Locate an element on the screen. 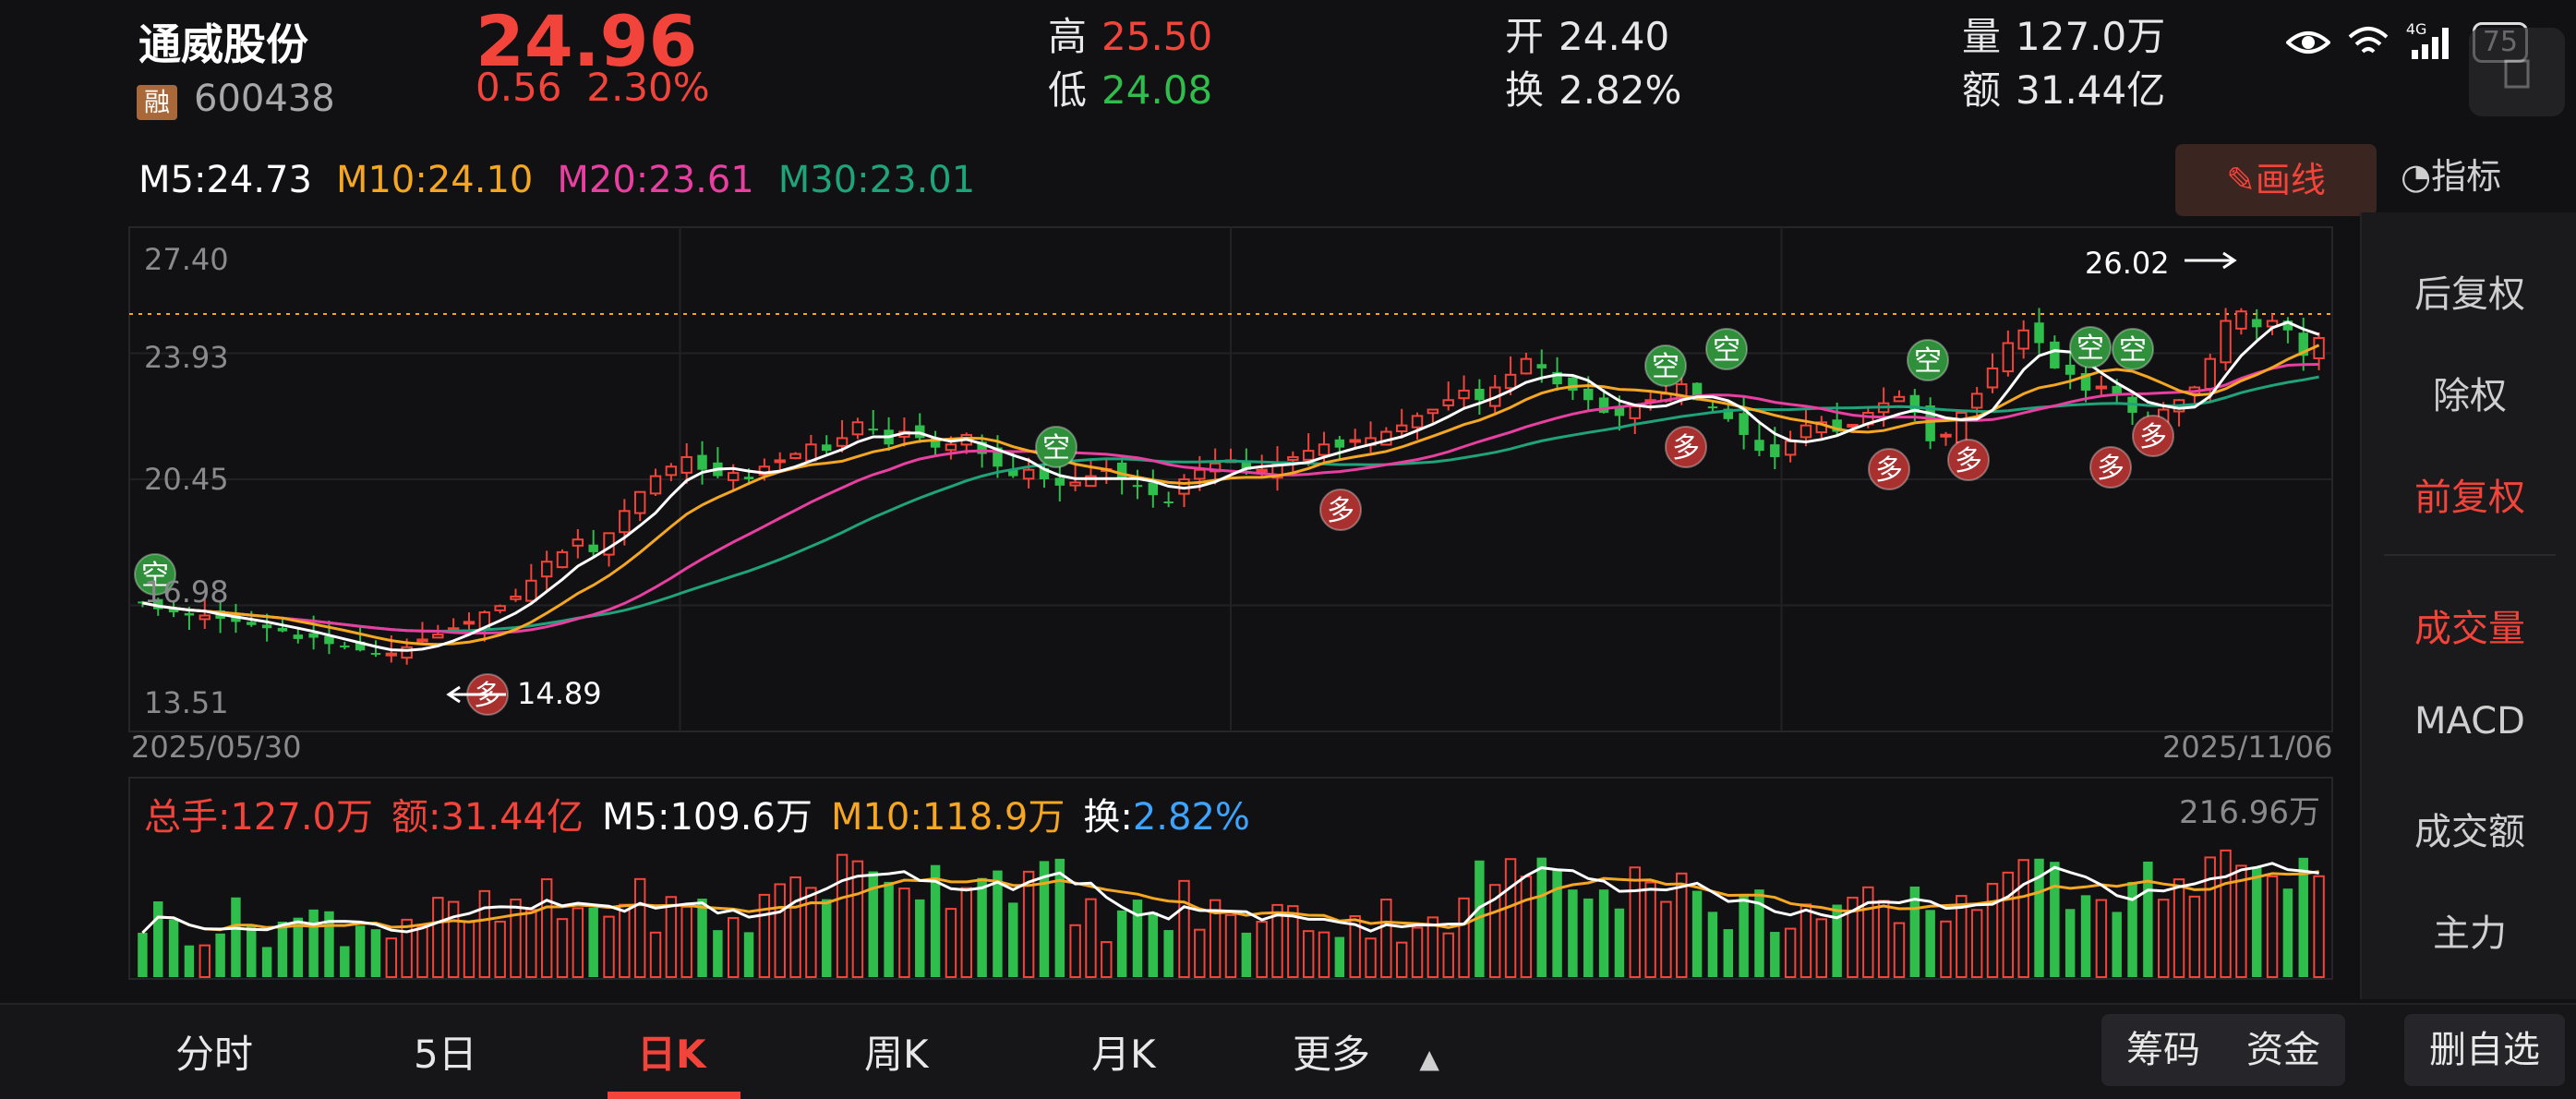  option-back-adjusted: 后复权 is located at coordinates (2469, 291).